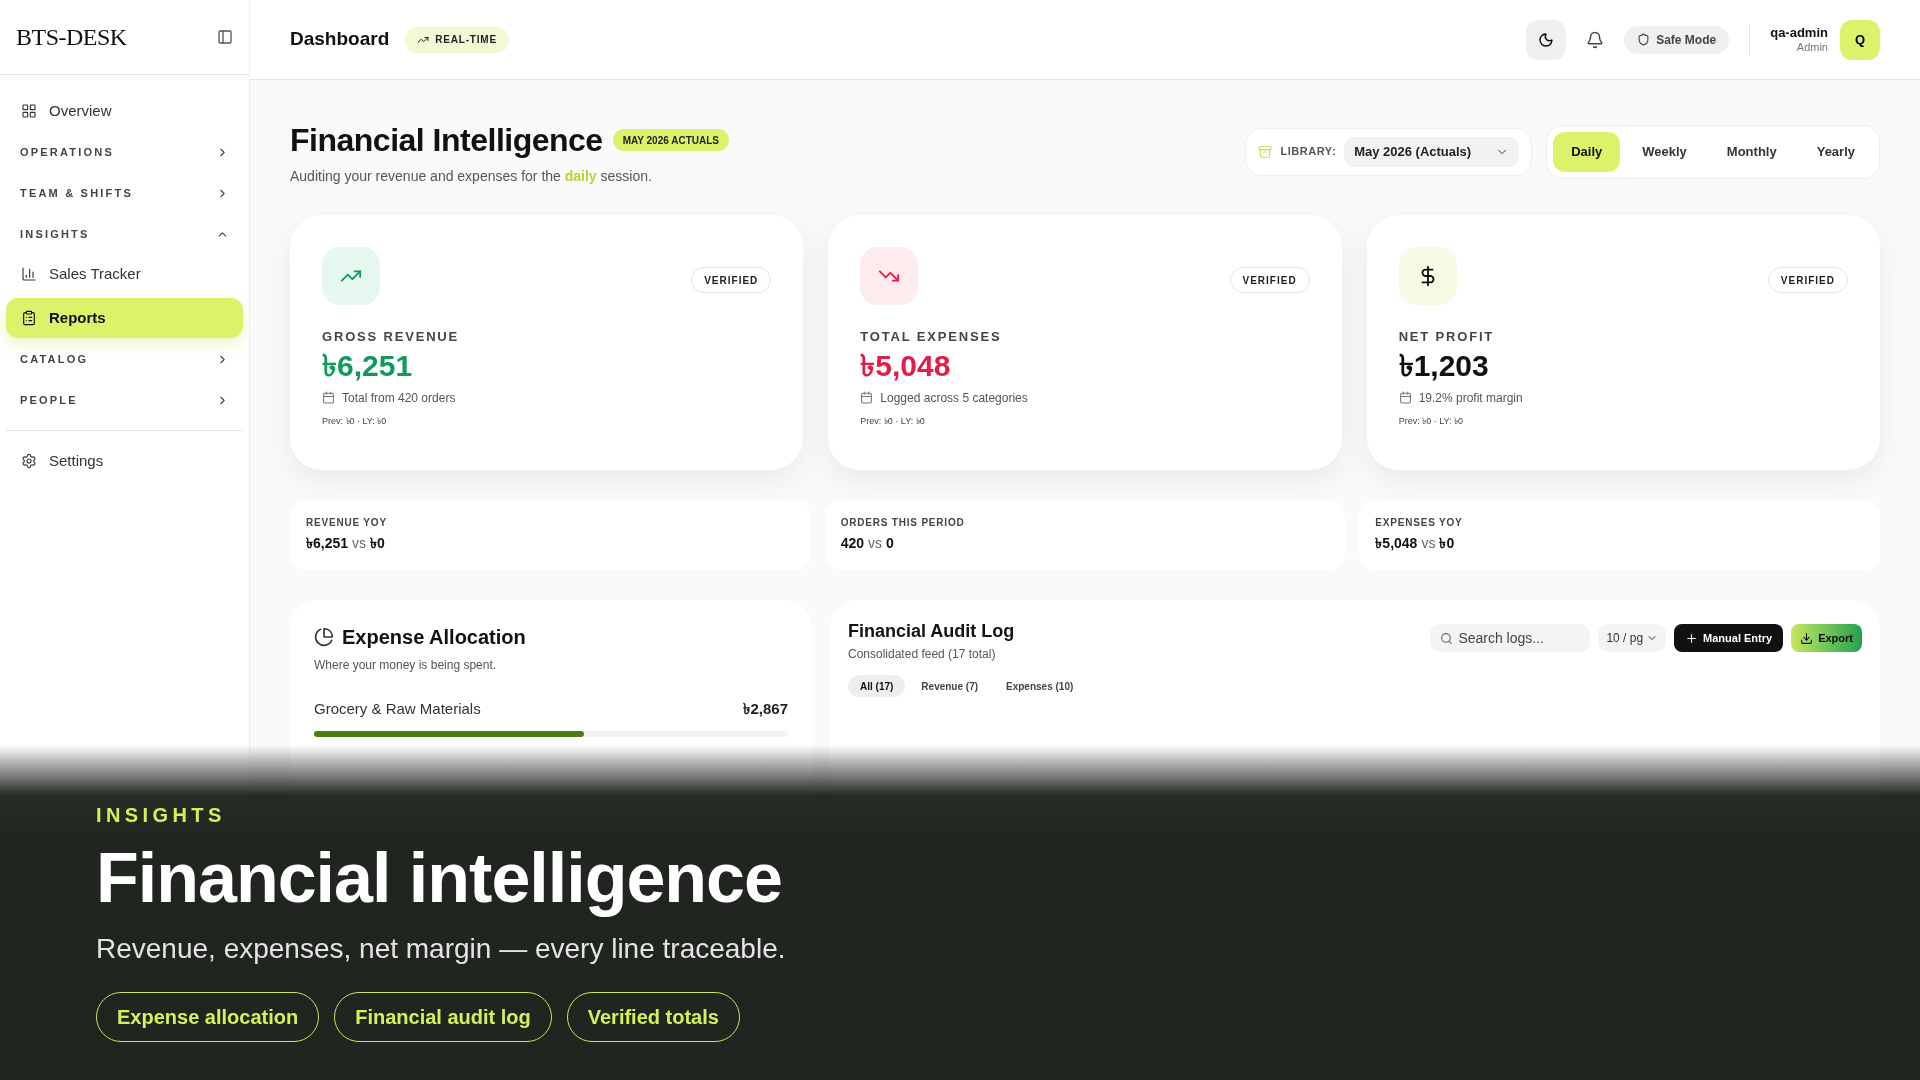 Image resolution: width=1920 pixels, height=1080 pixels. I want to click on safe-mode-button: Safe Mode, so click(1677, 39).